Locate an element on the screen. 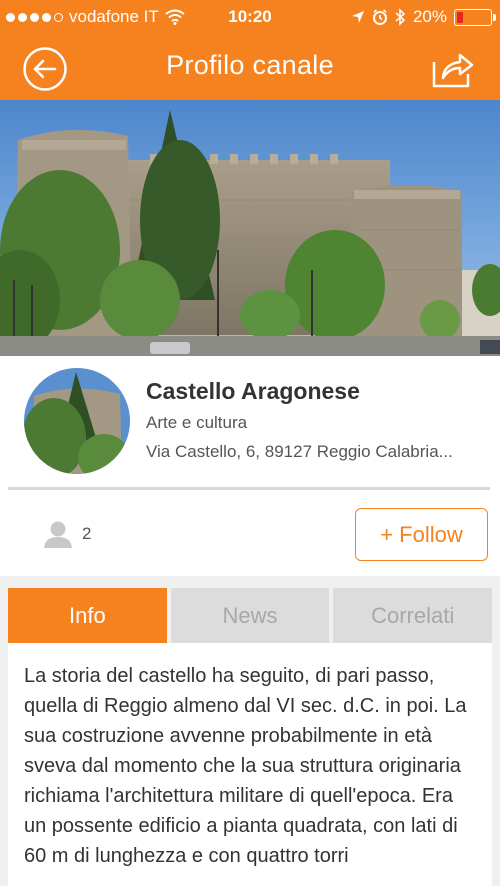  avatar is located at coordinates (77, 421).